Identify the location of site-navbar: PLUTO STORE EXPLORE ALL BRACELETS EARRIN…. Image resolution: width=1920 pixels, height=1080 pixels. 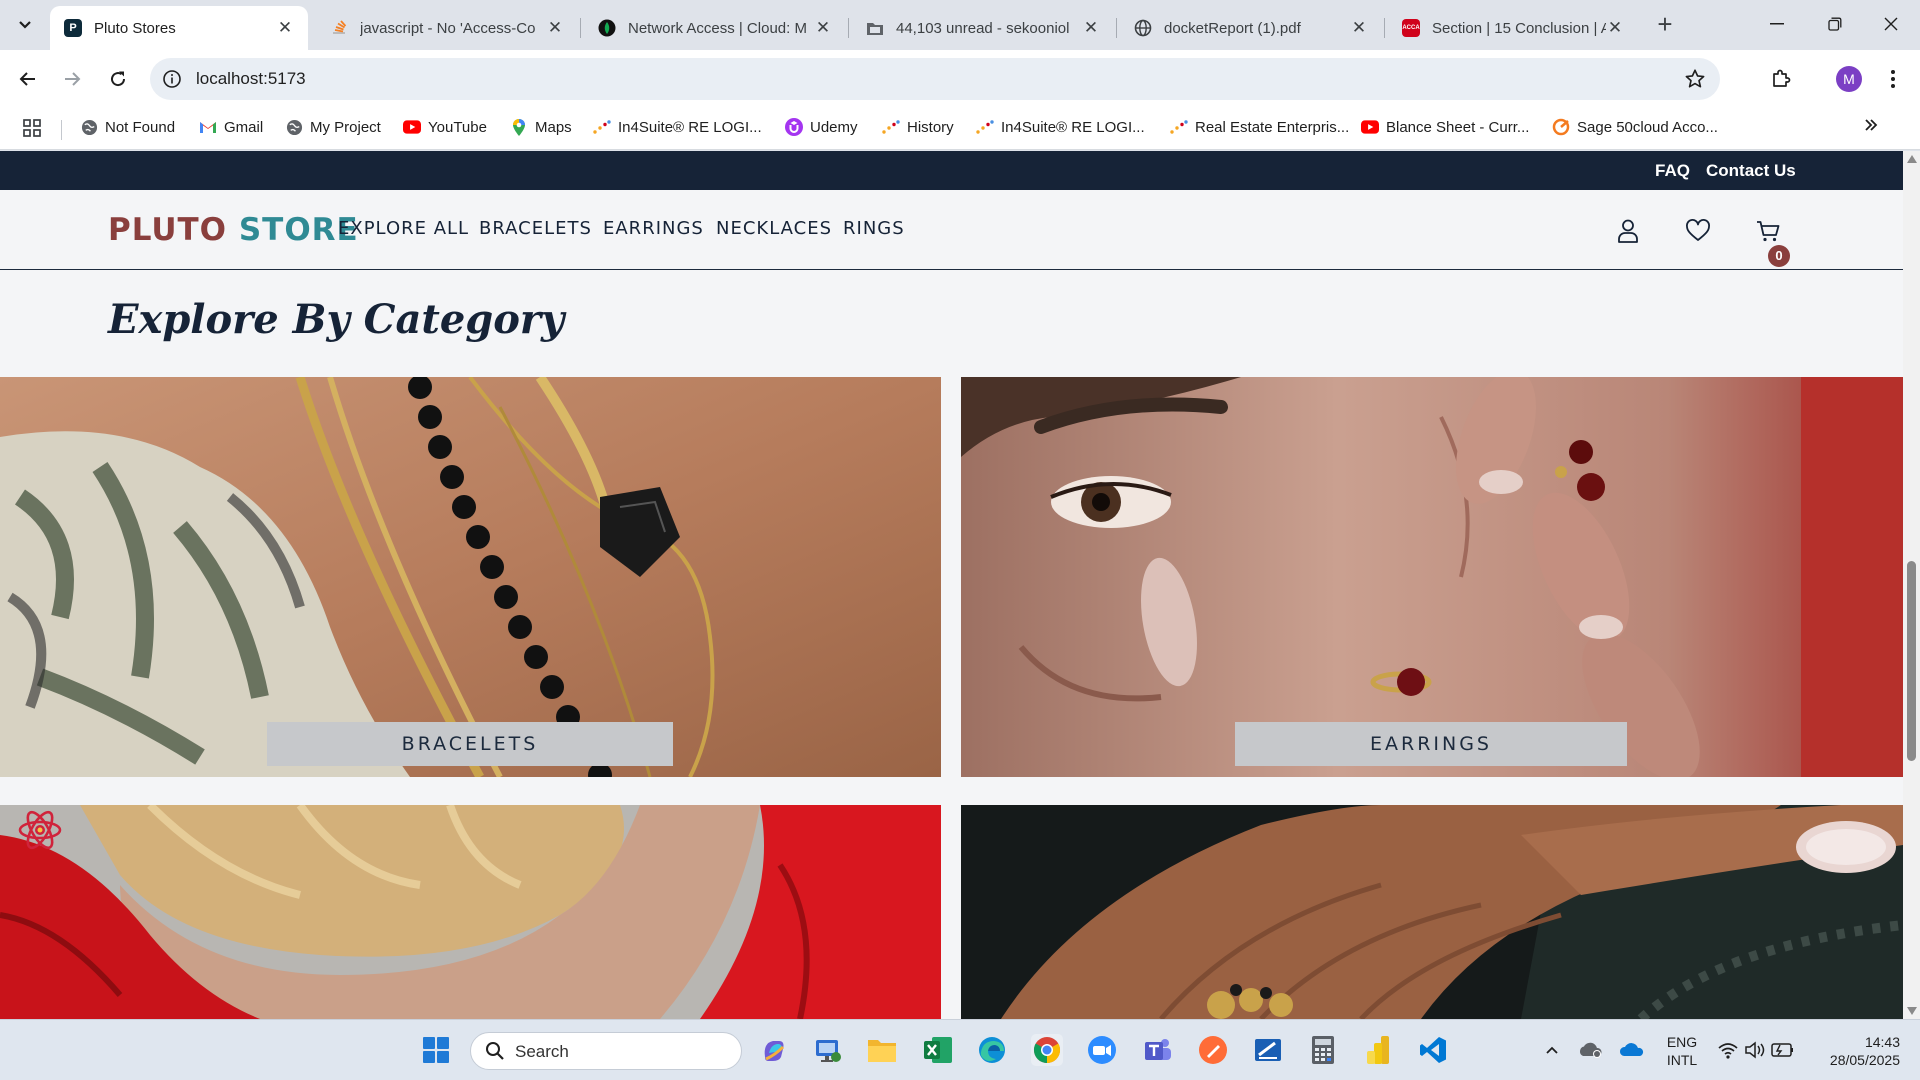
(951, 230).